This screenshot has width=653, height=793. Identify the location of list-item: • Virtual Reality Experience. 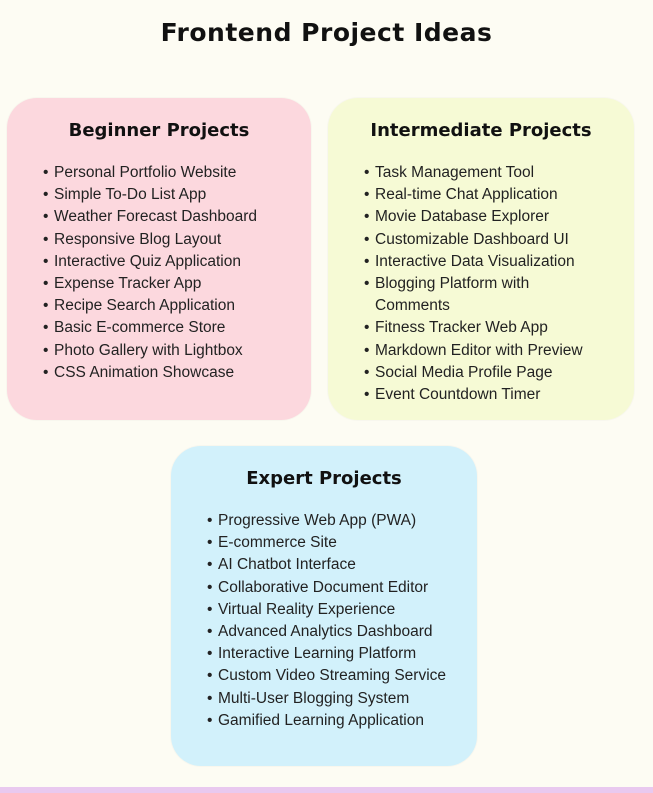
(301, 609).